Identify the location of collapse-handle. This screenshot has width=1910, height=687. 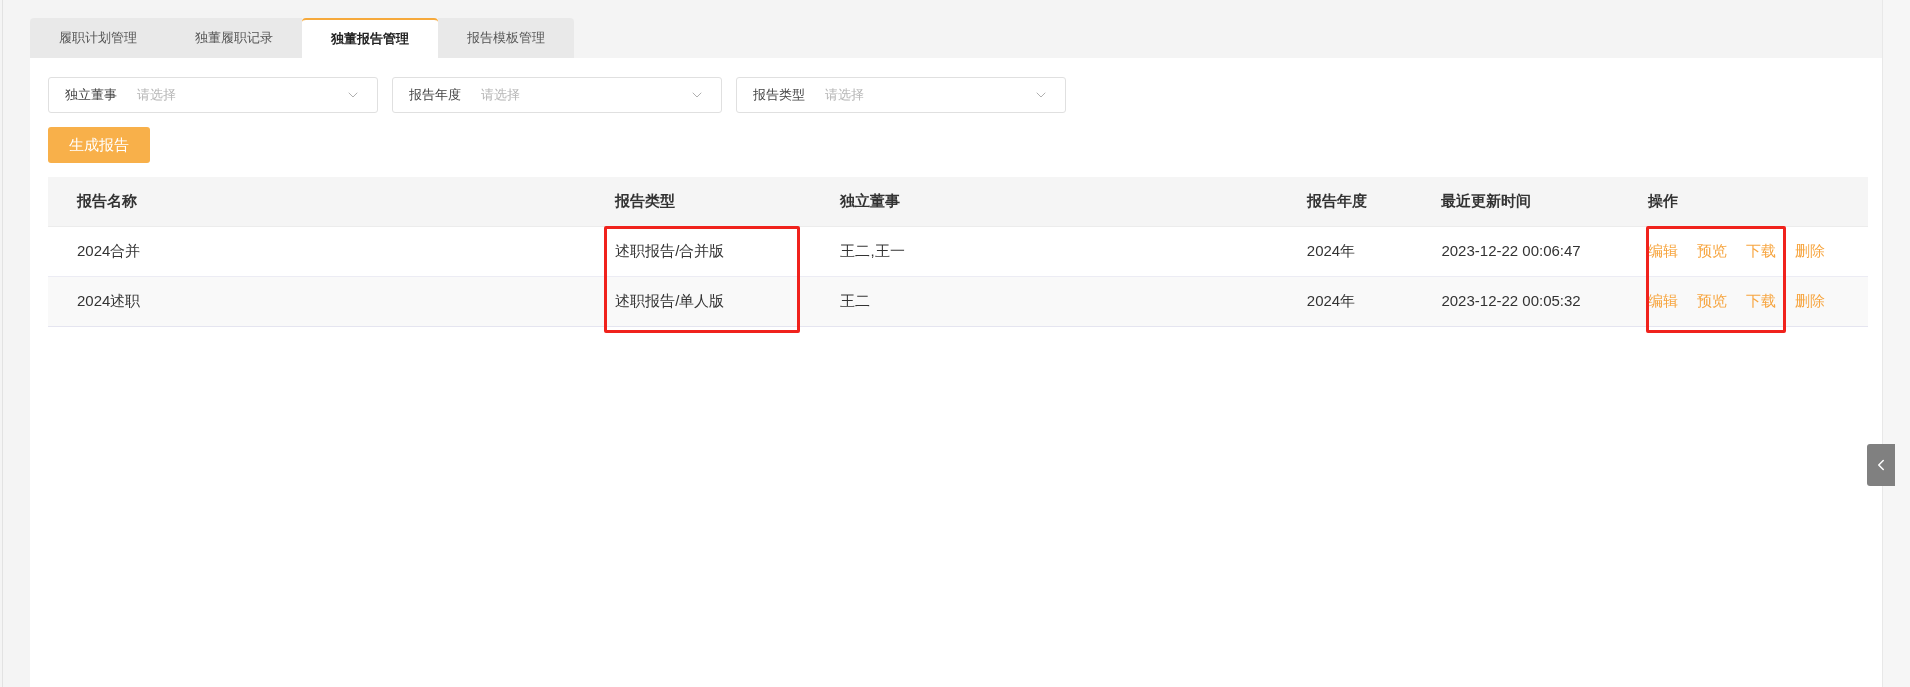
(1881, 465).